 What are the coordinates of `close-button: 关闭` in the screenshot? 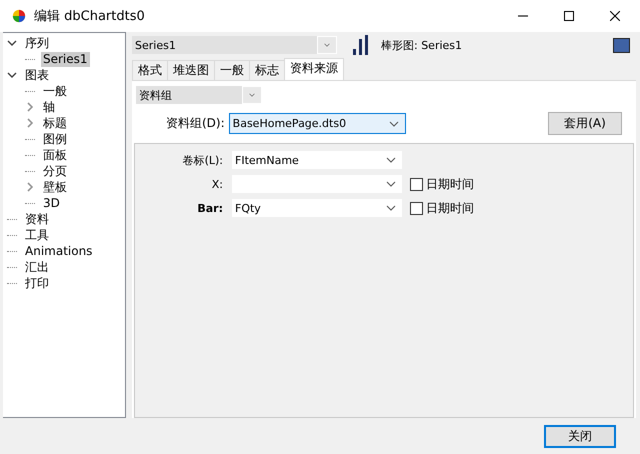 It's located at (580, 436).